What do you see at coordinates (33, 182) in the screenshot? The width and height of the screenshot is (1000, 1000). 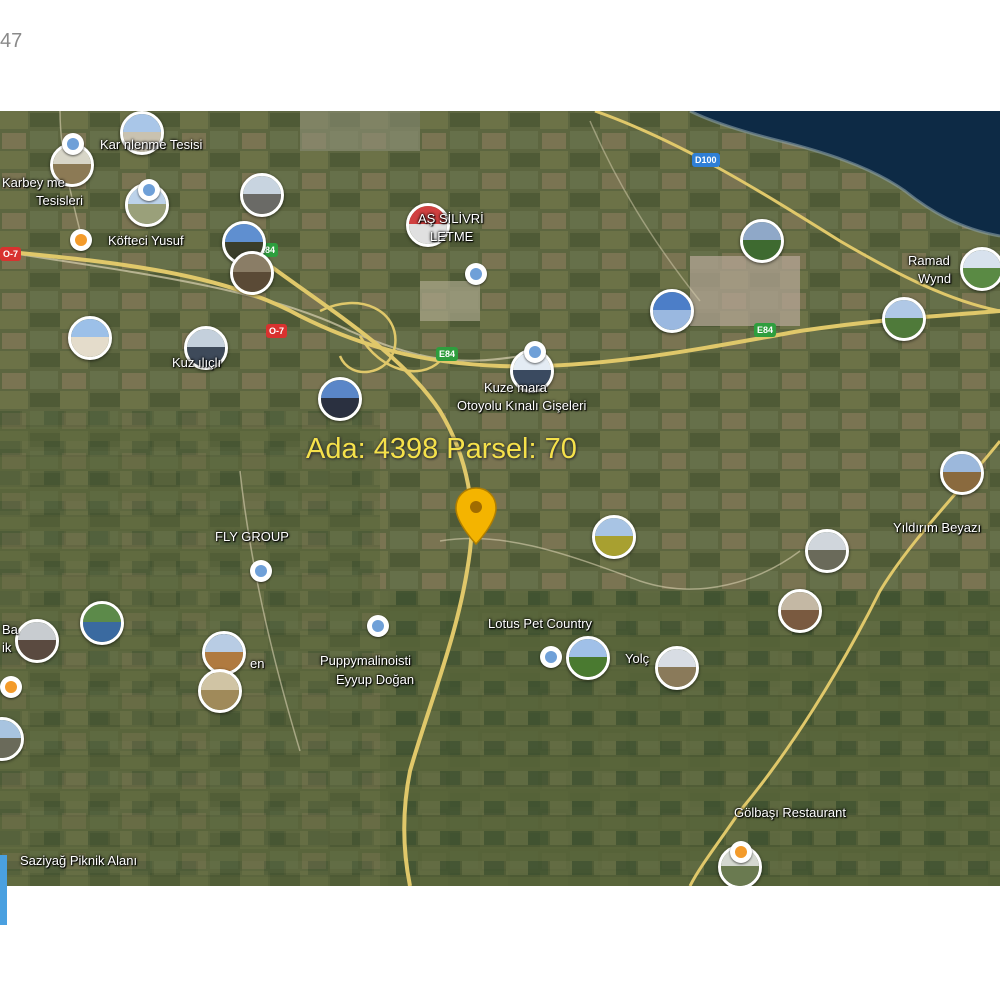 I see `place-label: Karbey me` at bounding box center [33, 182].